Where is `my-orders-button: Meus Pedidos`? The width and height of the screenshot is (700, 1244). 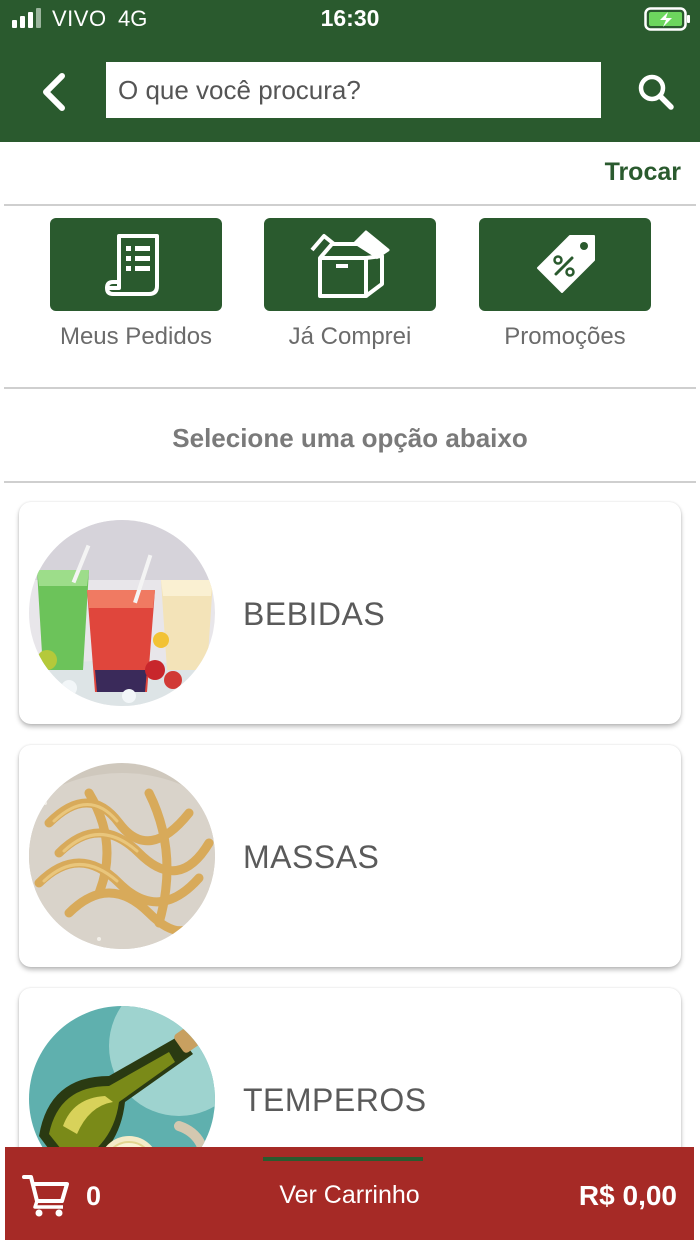 my-orders-button: Meus Pedidos is located at coordinates (136, 284).